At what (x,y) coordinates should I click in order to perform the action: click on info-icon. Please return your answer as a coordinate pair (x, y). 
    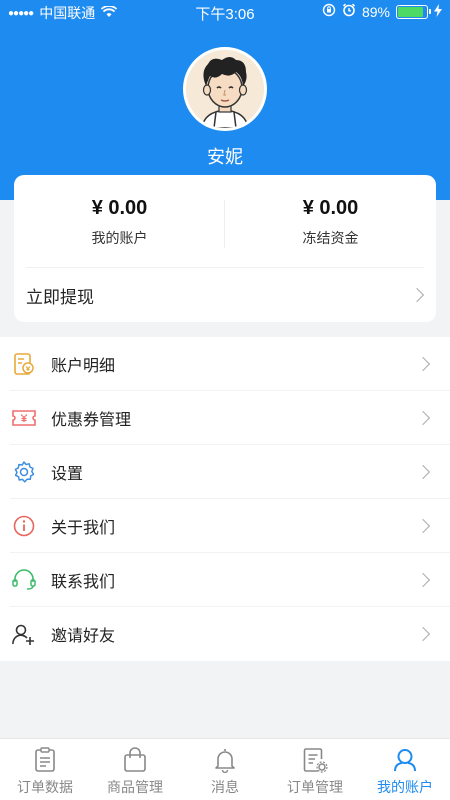
    Looking at the image, I should click on (24, 526).